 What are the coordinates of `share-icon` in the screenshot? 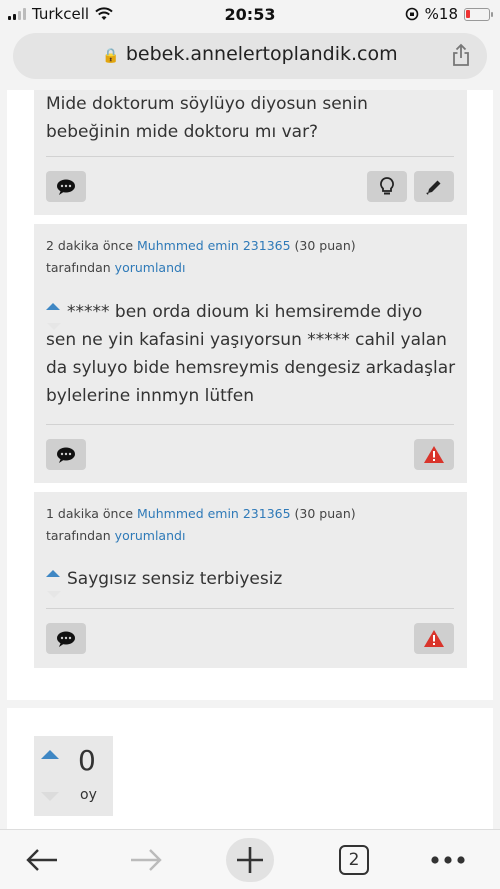 It's located at (461, 55).